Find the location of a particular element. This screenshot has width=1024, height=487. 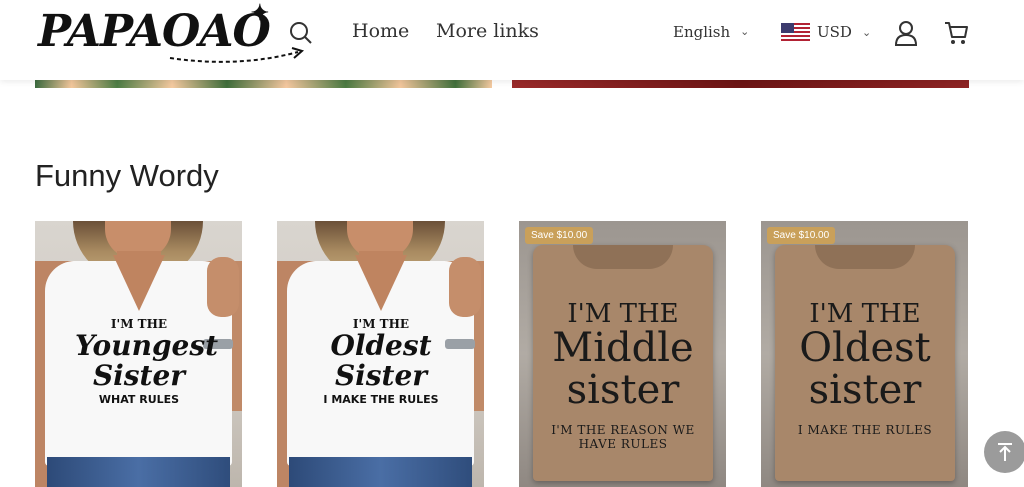

currency-select: USD ⌄ is located at coordinates (826, 32).